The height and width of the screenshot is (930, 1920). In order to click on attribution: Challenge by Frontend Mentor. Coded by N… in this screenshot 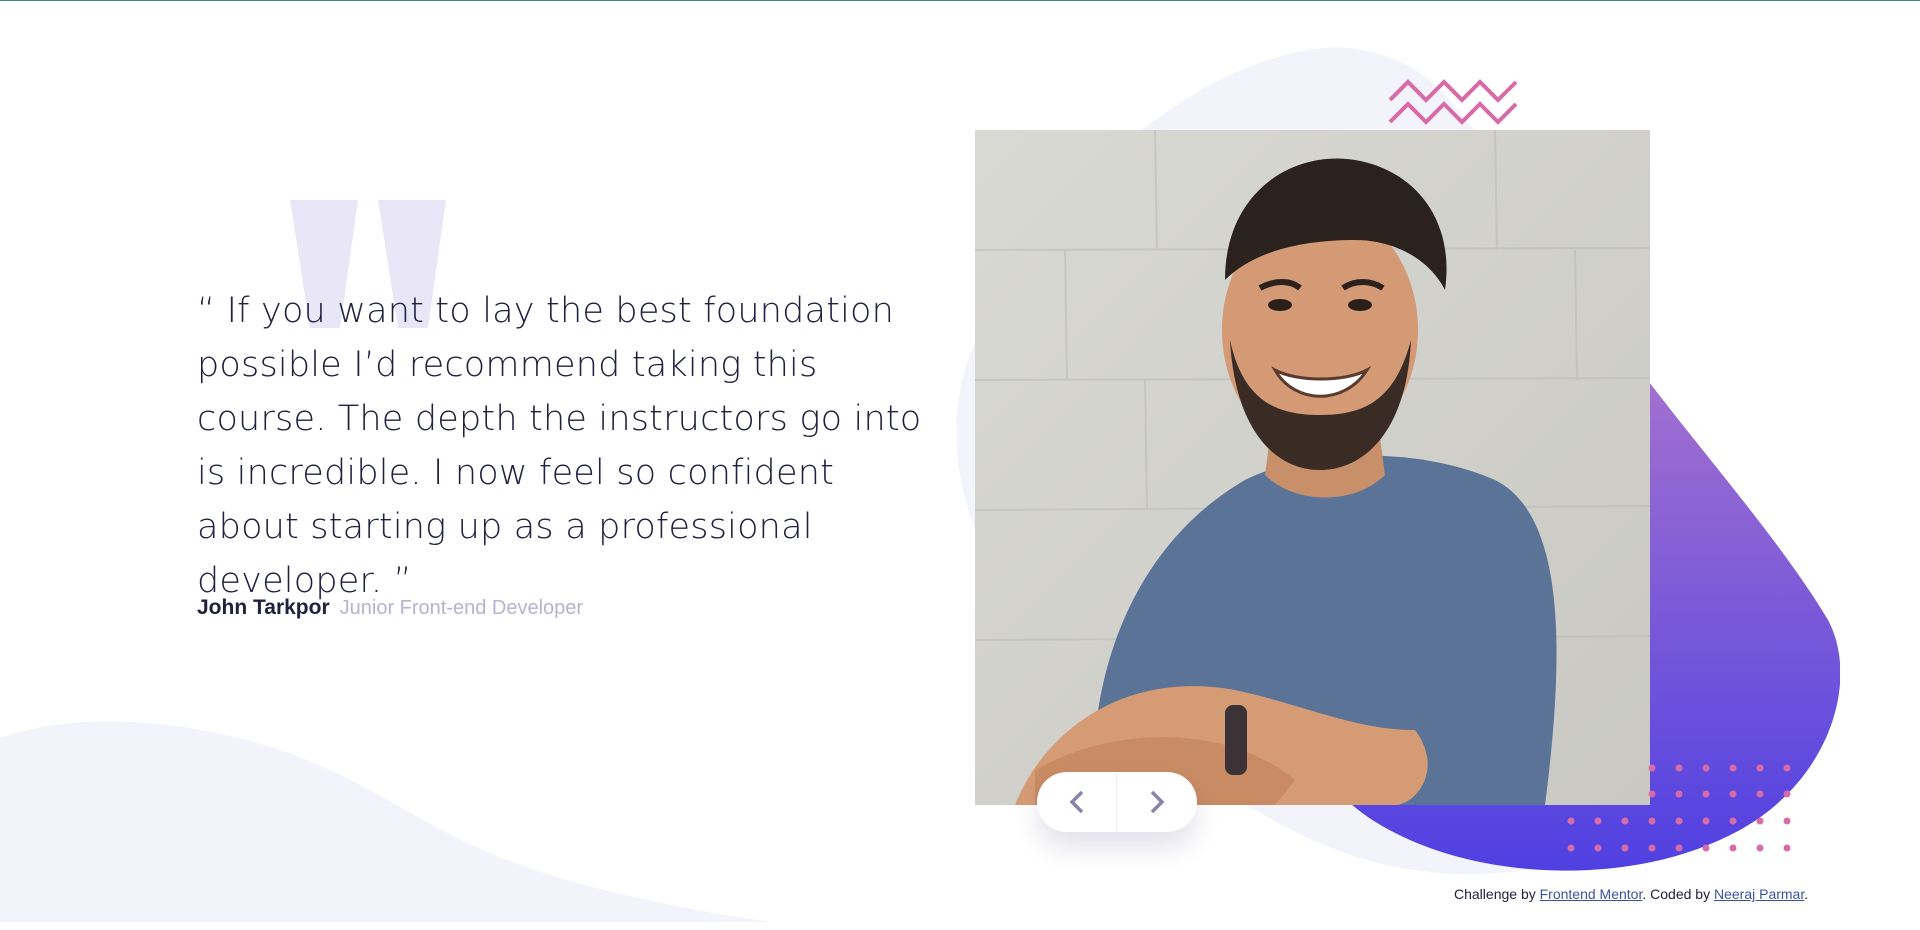, I will do `click(1631, 894)`.